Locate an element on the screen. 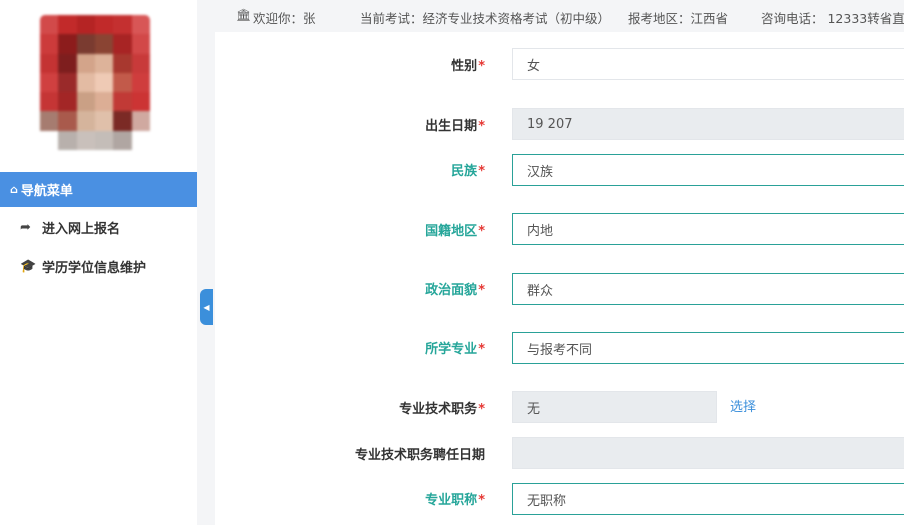 Image resolution: width=904 pixels, height=525 pixels. chevron-left-icon: ◀ is located at coordinates (206, 307).